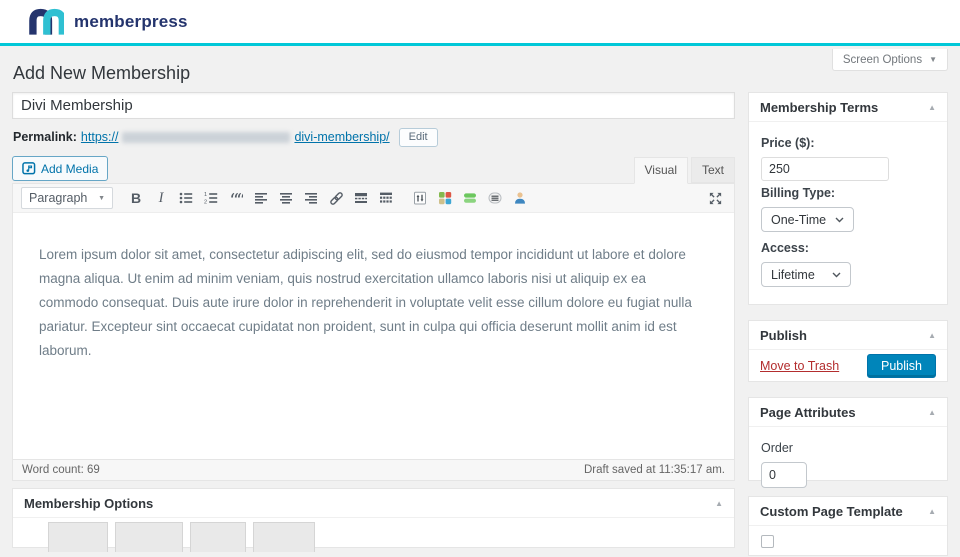 This screenshot has width=960, height=557. What do you see at coordinates (386, 198) in the screenshot?
I see `toolbar-toggle-button` at bounding box center [386, 198].